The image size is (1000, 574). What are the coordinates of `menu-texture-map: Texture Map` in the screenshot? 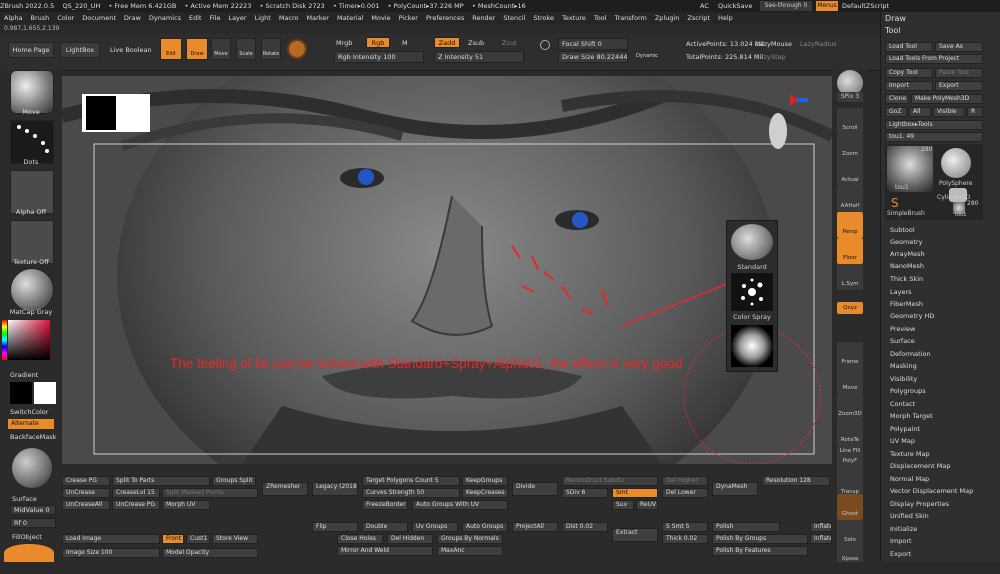 It's located at (910, 454).